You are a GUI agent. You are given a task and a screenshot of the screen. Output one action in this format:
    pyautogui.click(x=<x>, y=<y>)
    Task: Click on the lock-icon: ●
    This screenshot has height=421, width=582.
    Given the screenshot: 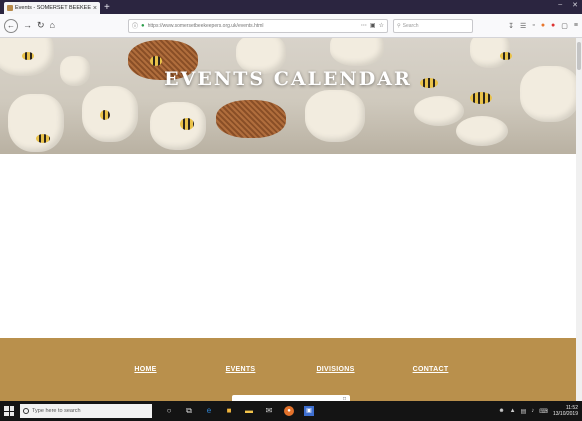 What is the action you would take?
    pyautogui.click(x=143, y=25)
    